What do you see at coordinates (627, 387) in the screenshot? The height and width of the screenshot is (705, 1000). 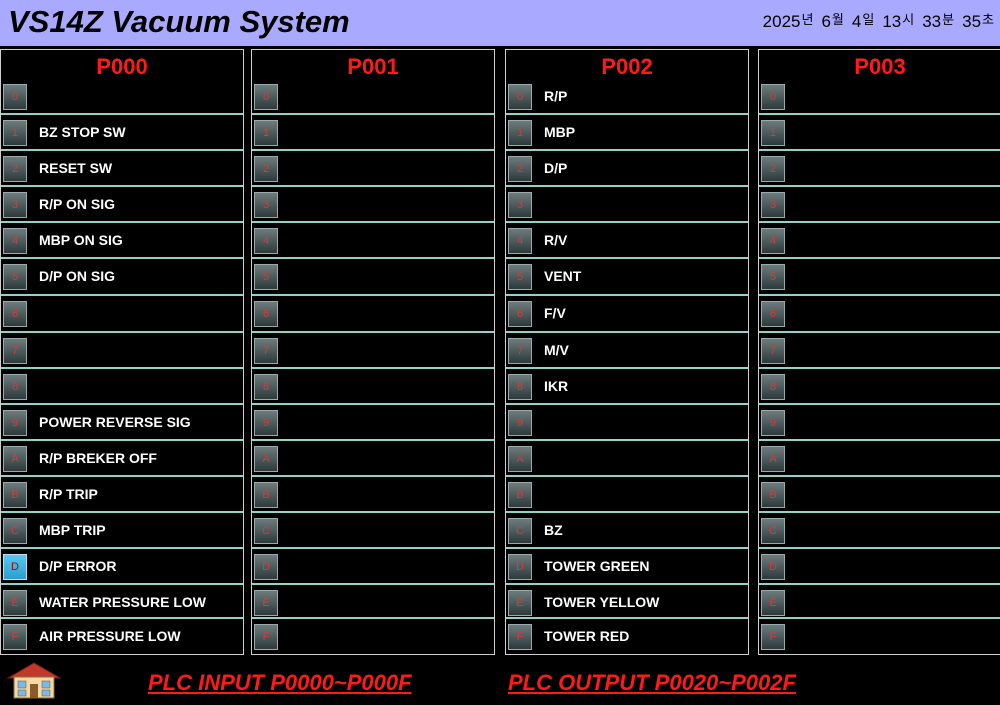 I see `io-row: 8 IKR` at bounding box center [627, 387].